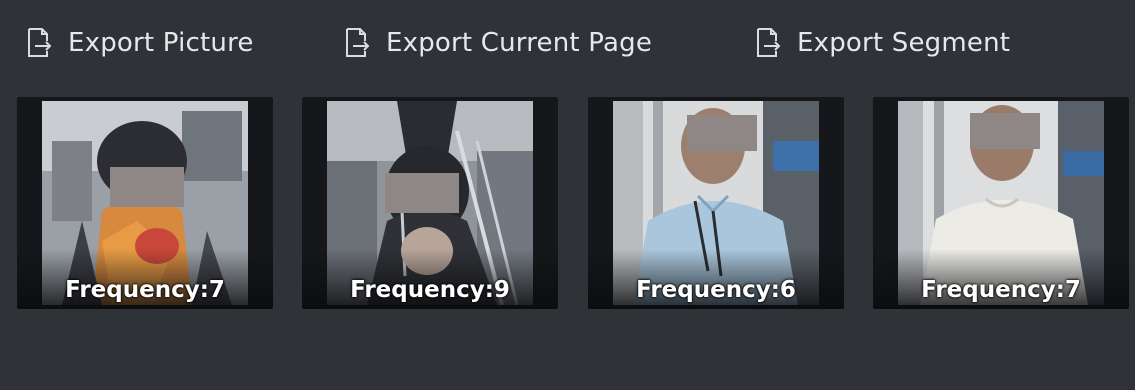 Image resolution: width=1135 pixels, height=390 pixels. I want to click on frequency-label: Frequency:6, so click(716, 290).